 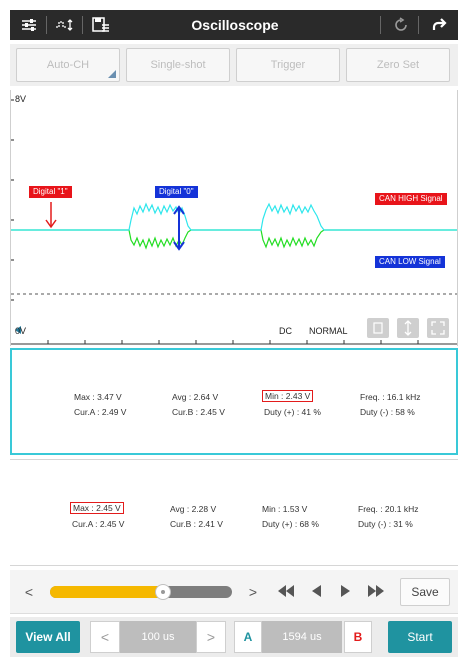 What do you see at coordinates (253, 592) in the screenshot?
I see `next-page-button: >` at bounding box center [253, 592].